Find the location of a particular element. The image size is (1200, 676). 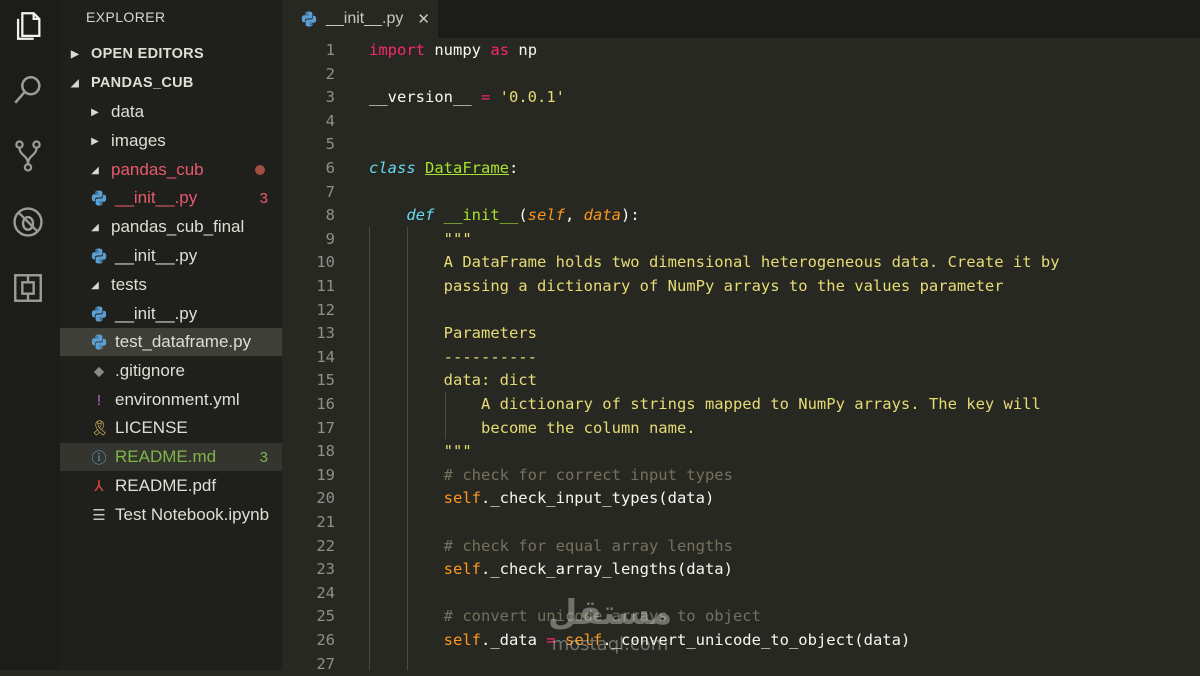

tree-item-label: PANDAS_CUB is located at coordinates (142, 83).